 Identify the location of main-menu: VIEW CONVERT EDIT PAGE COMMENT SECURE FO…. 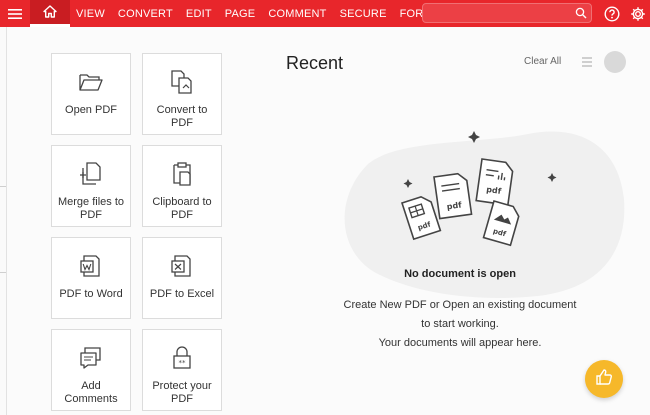
(275, 13).